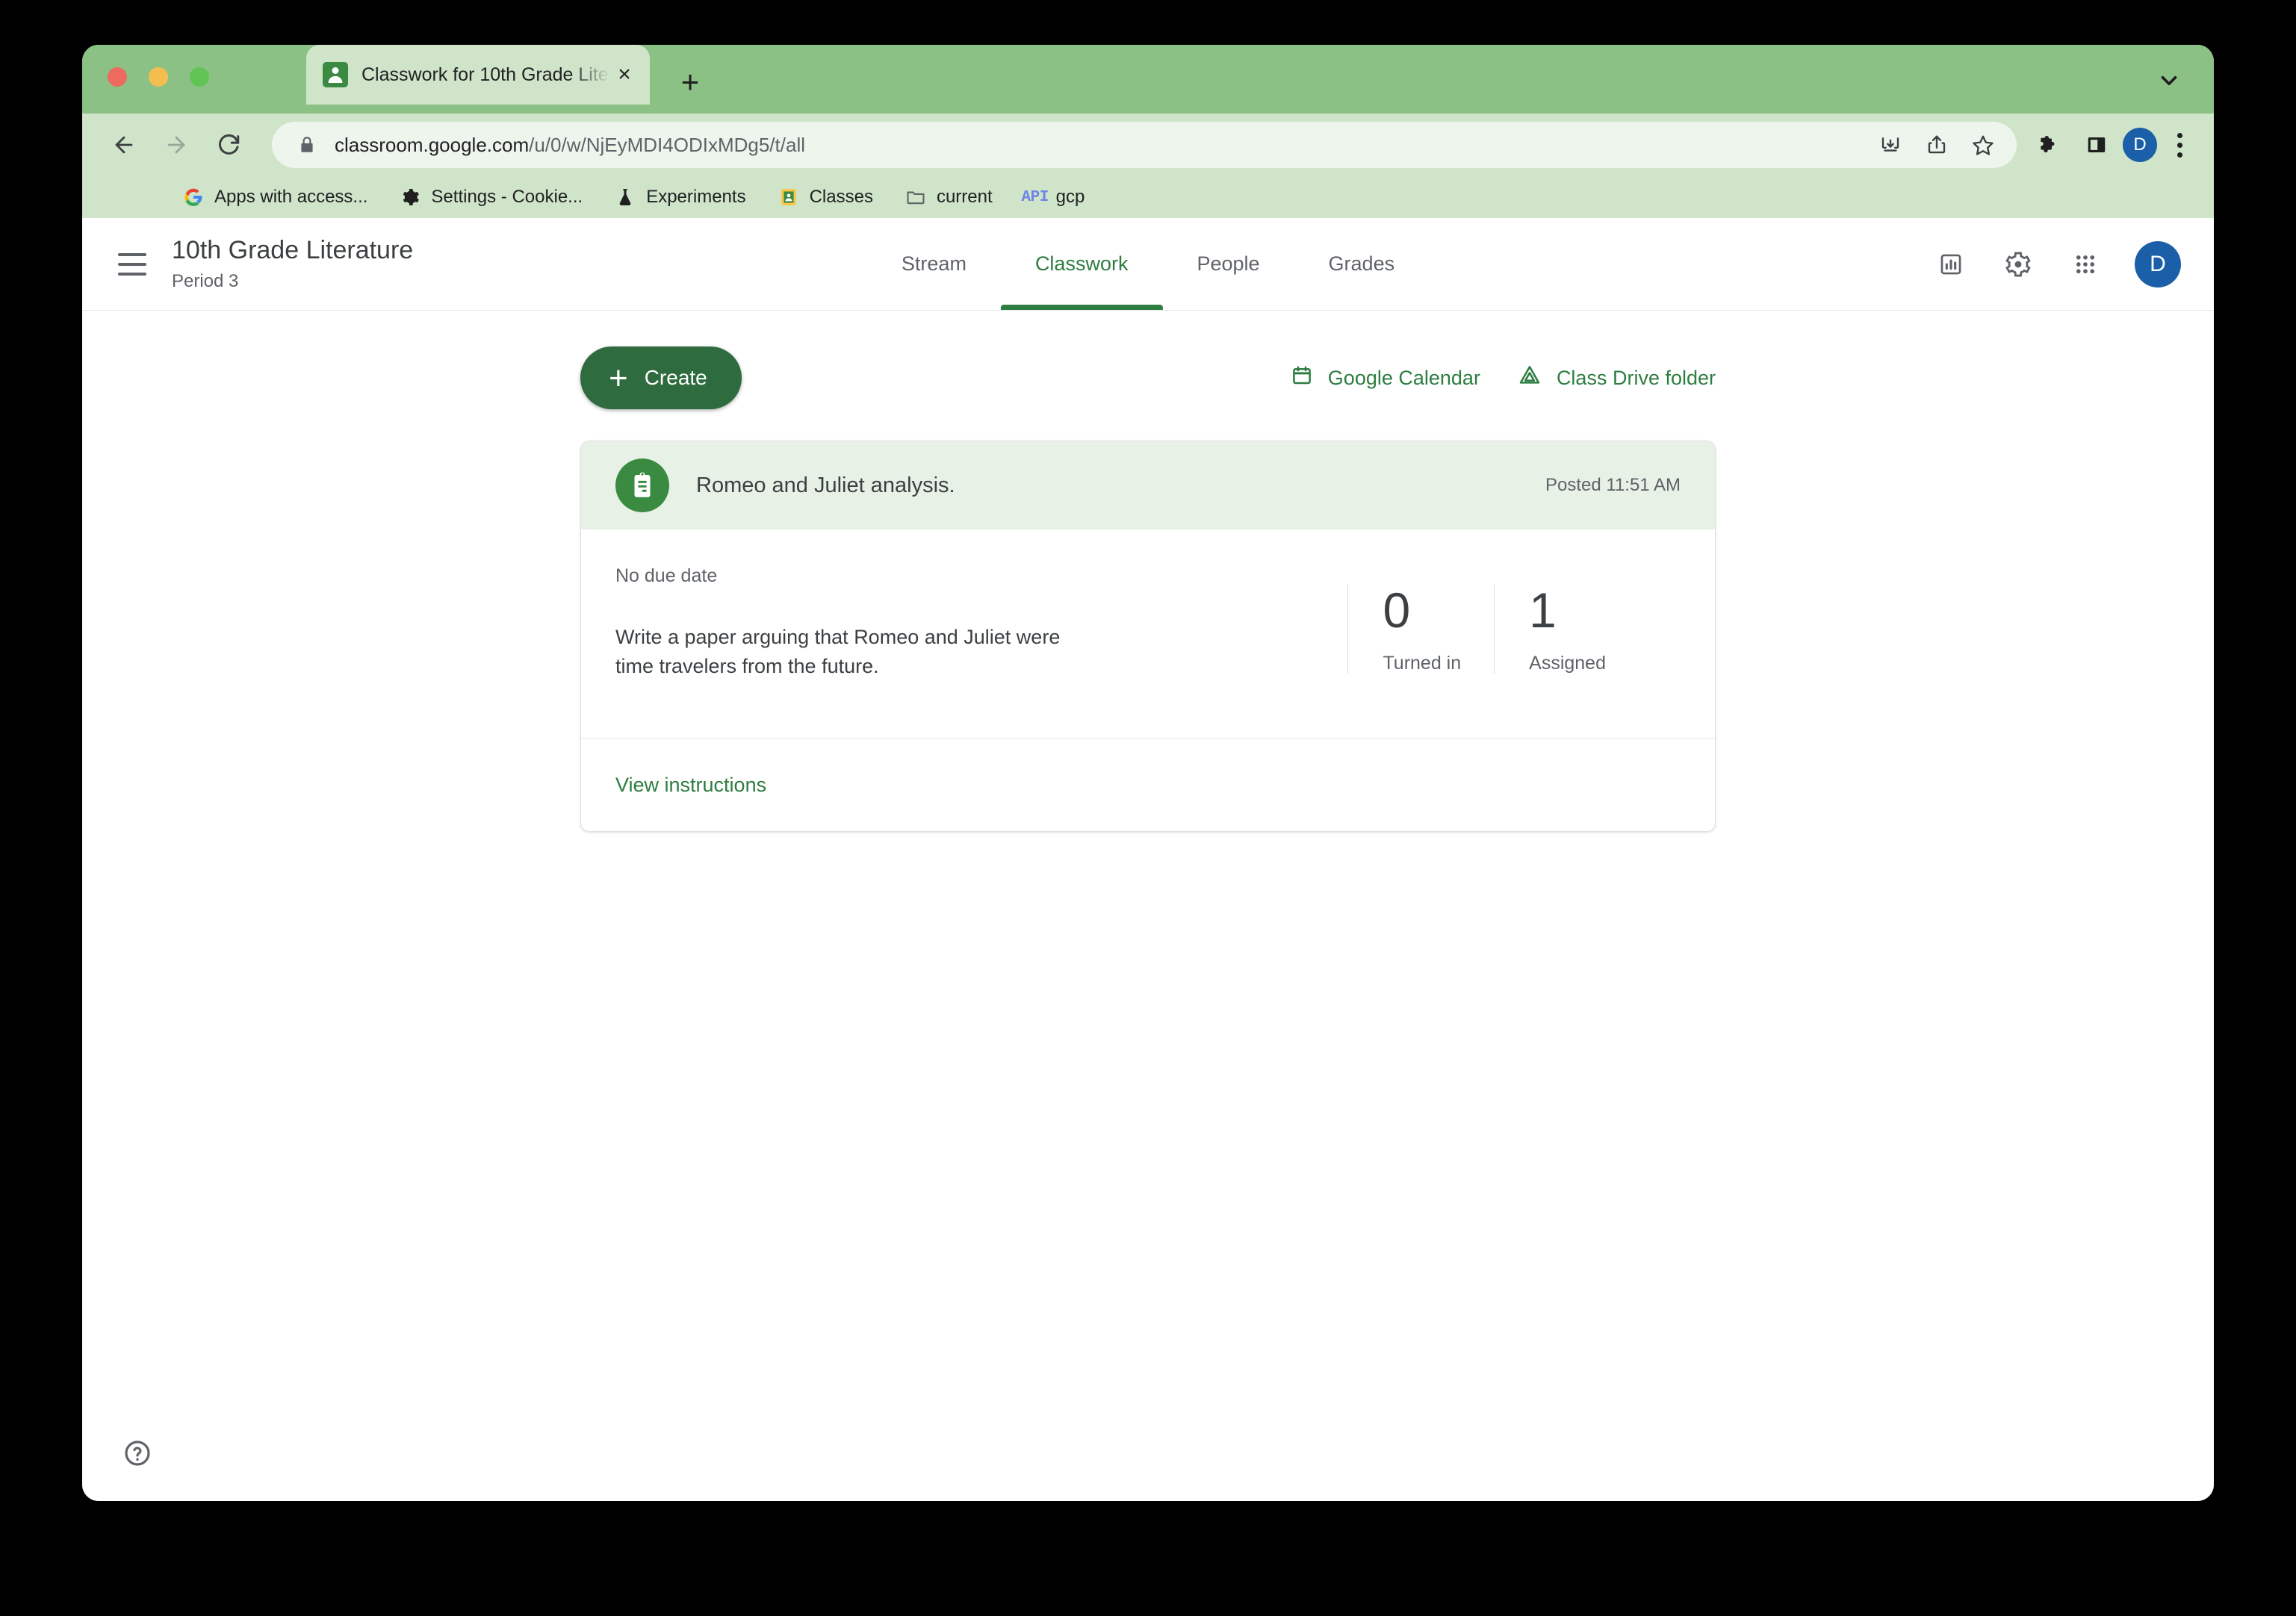 The height and width of the screenshot is (1616, 2296). What do you see at coordinates (132, 264) in the screenshot?
I see `hamburger-icon` at bounding box center [132, 264].